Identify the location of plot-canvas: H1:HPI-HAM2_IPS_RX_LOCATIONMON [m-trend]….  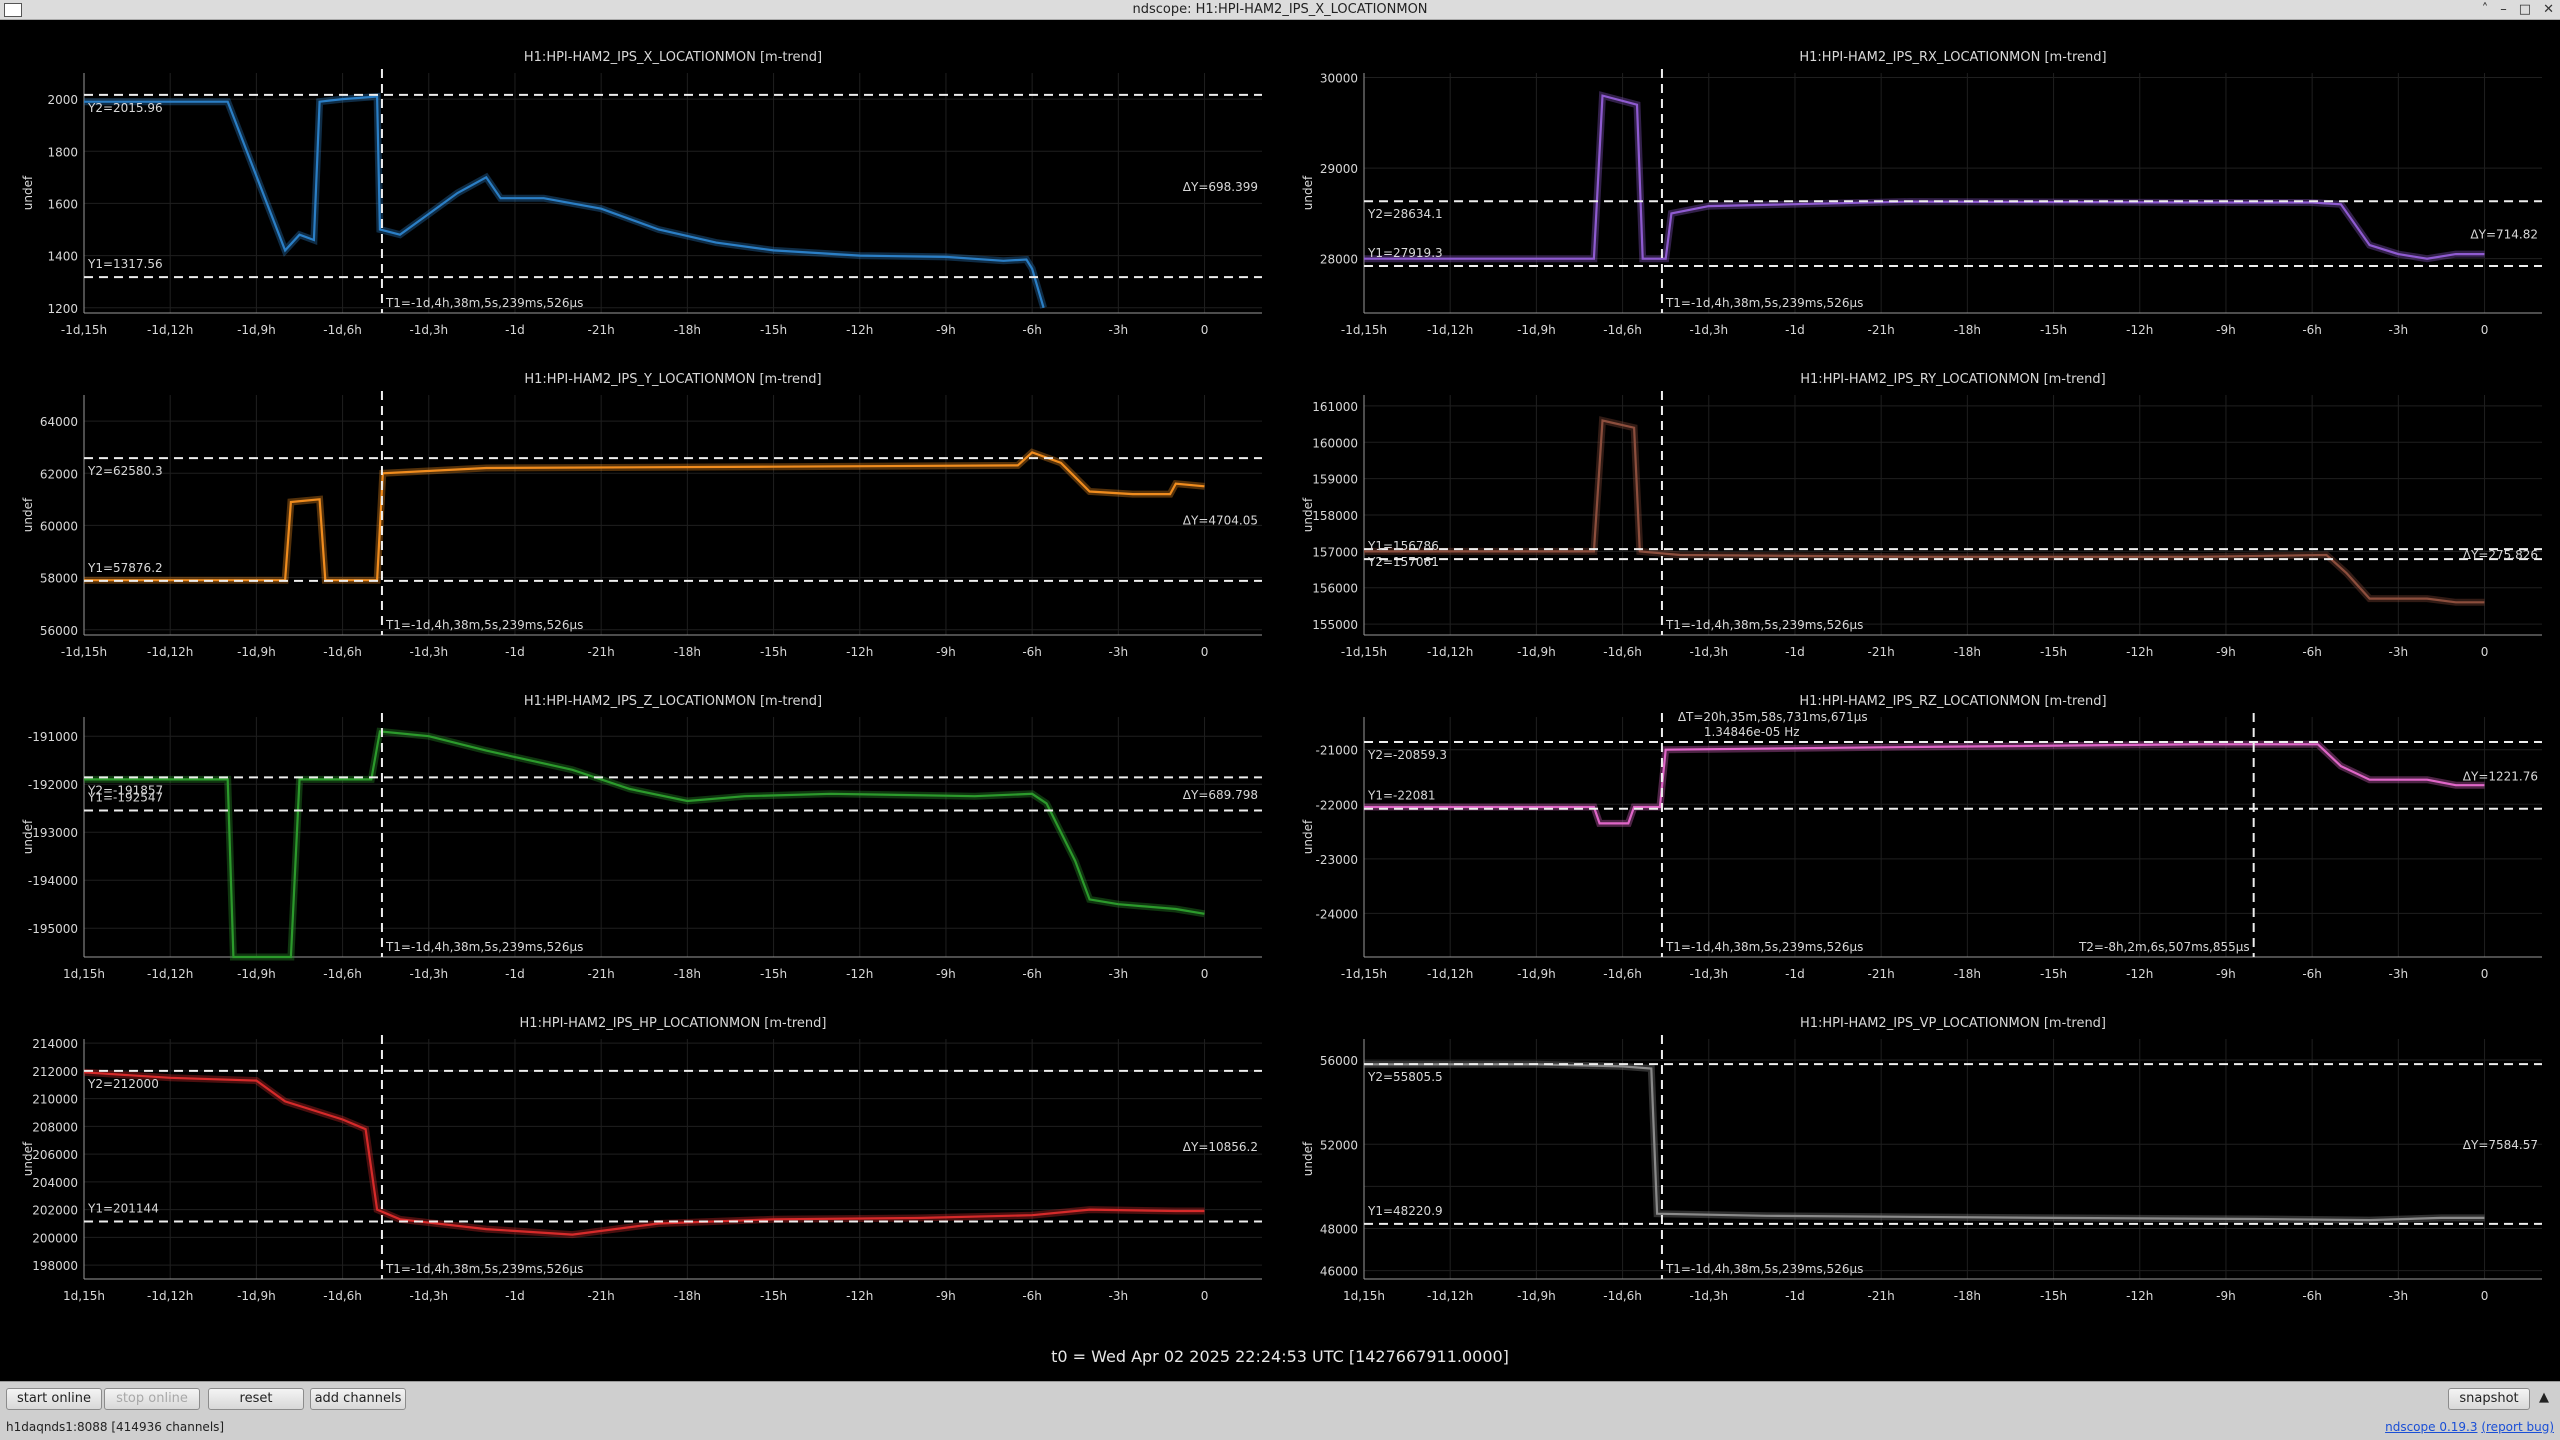
(1914, 182).